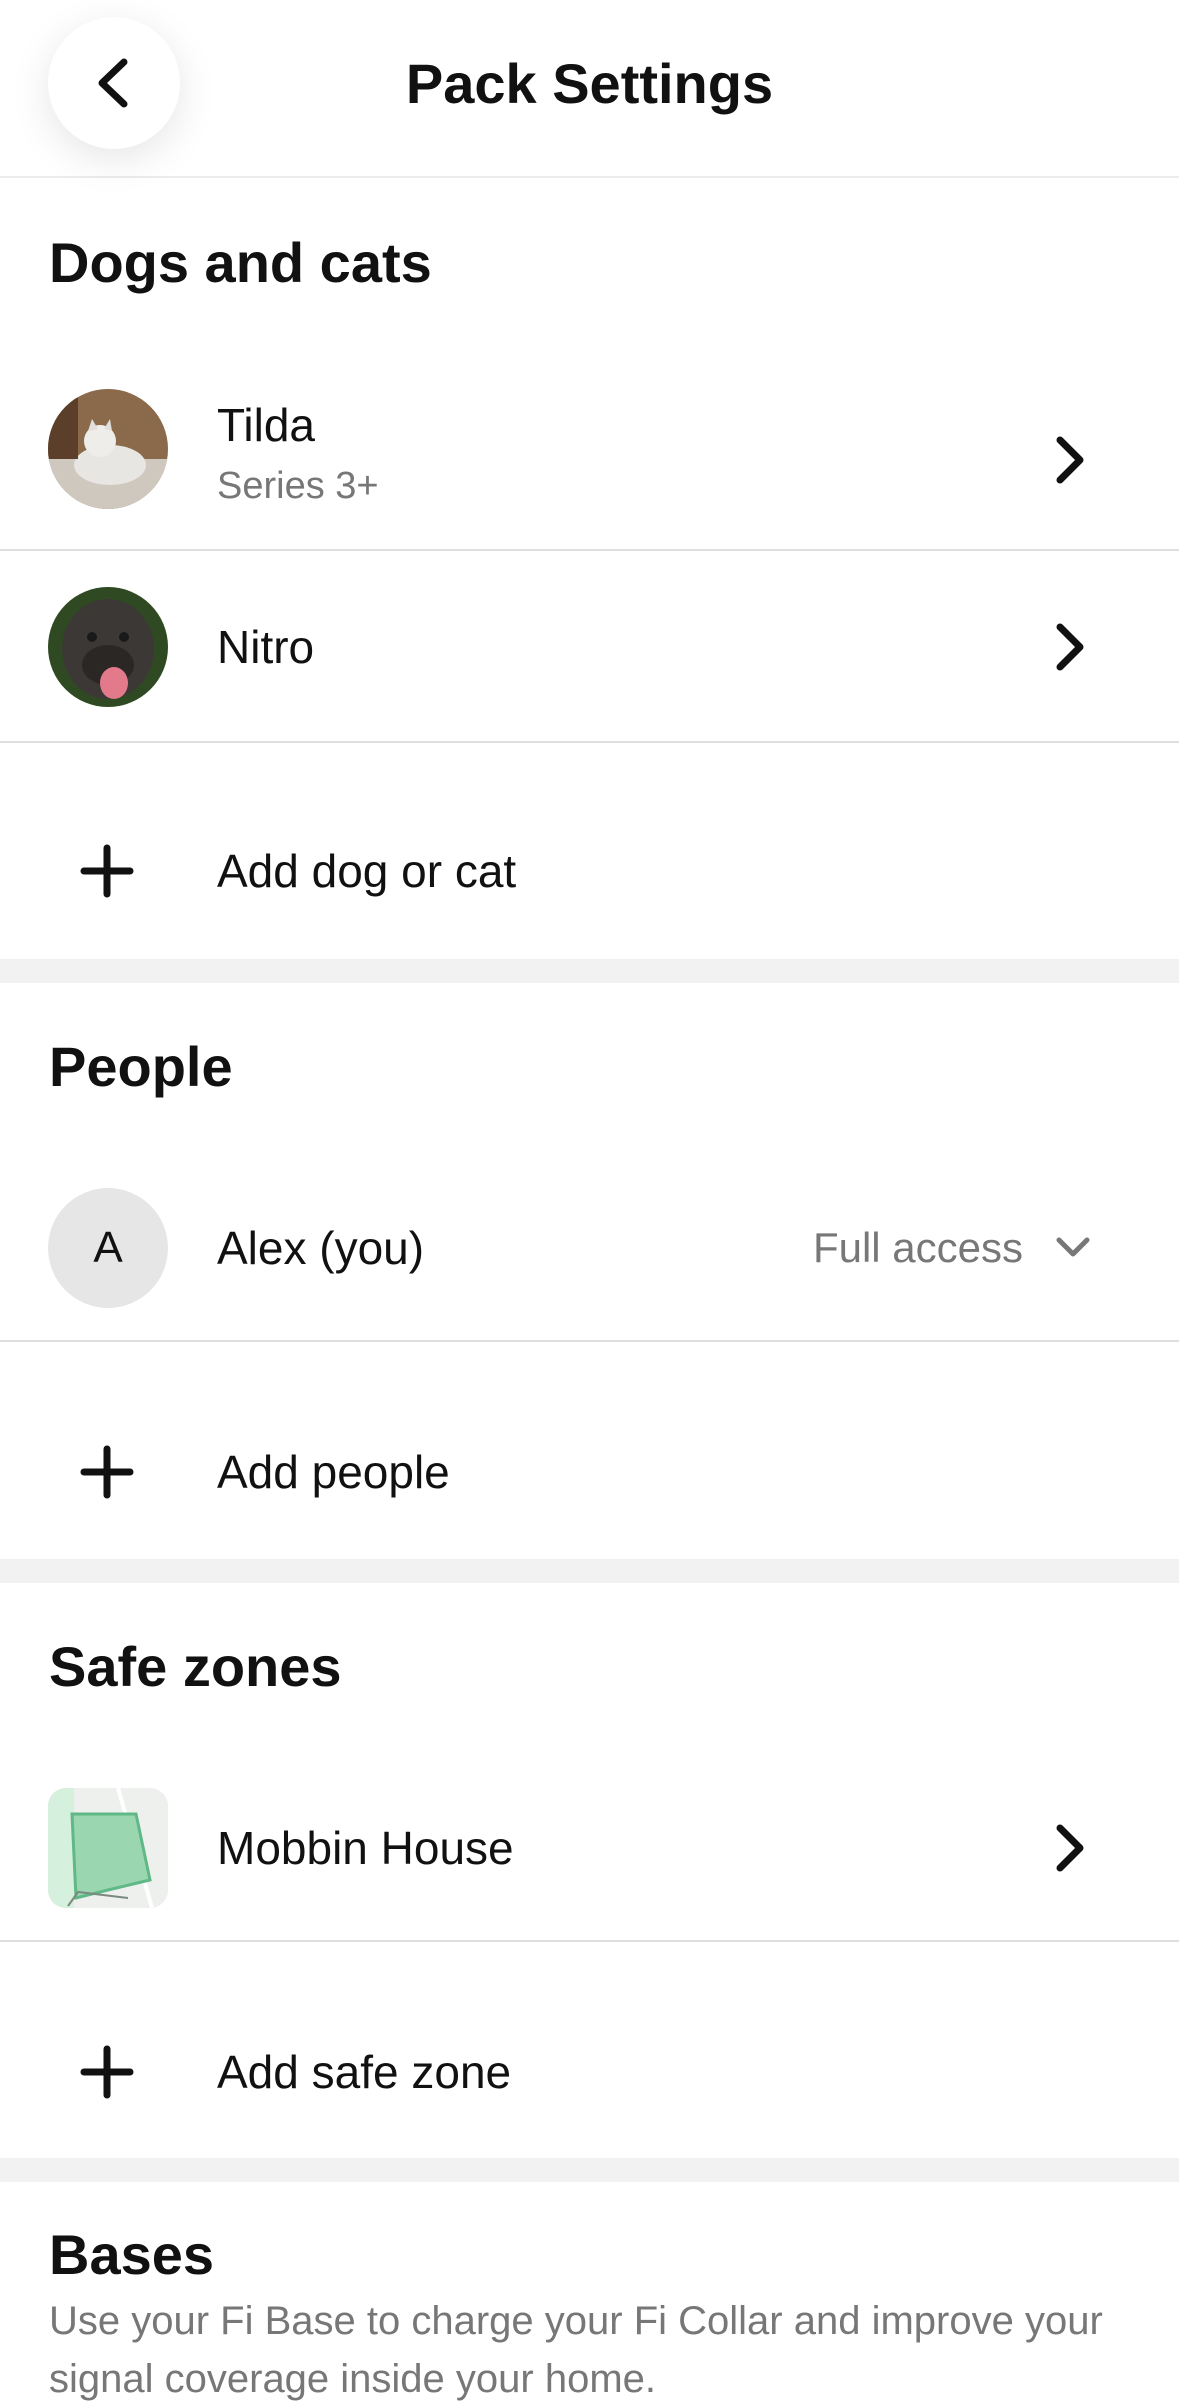 This screenshot has height=2408, width=1179. What do you see at coordinates (266, 425) in the screenshot?
I see `pet-name: Tilda` at bounding box center [266, 425].